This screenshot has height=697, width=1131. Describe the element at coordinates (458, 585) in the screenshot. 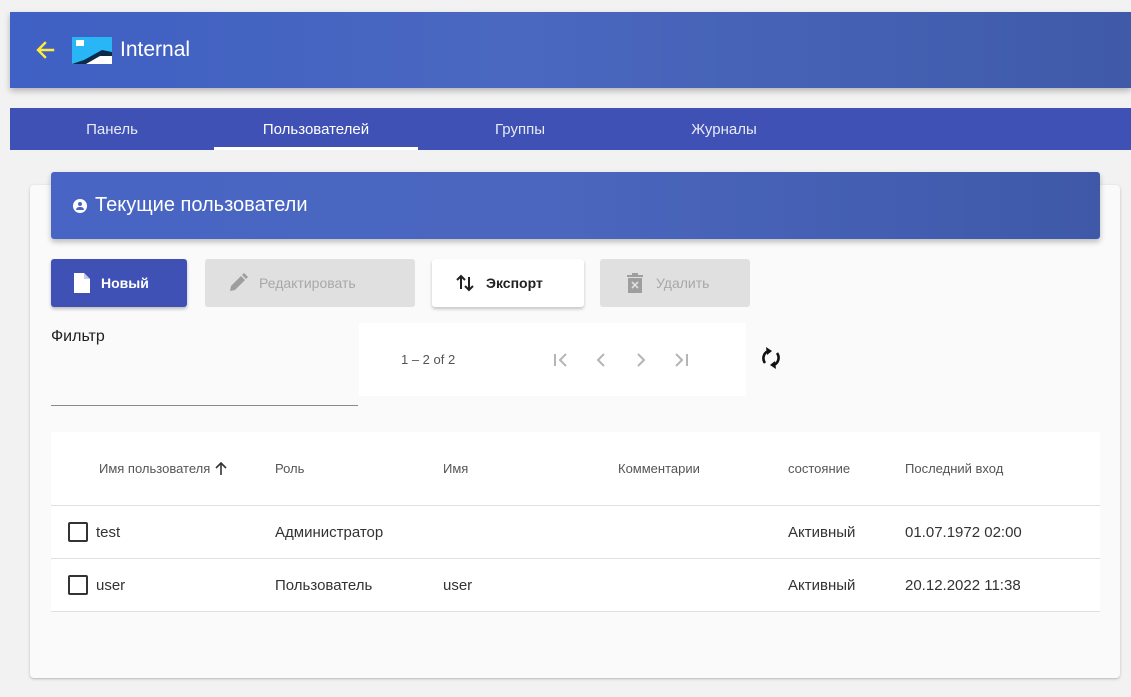

I see `cell-name: user` at that location.